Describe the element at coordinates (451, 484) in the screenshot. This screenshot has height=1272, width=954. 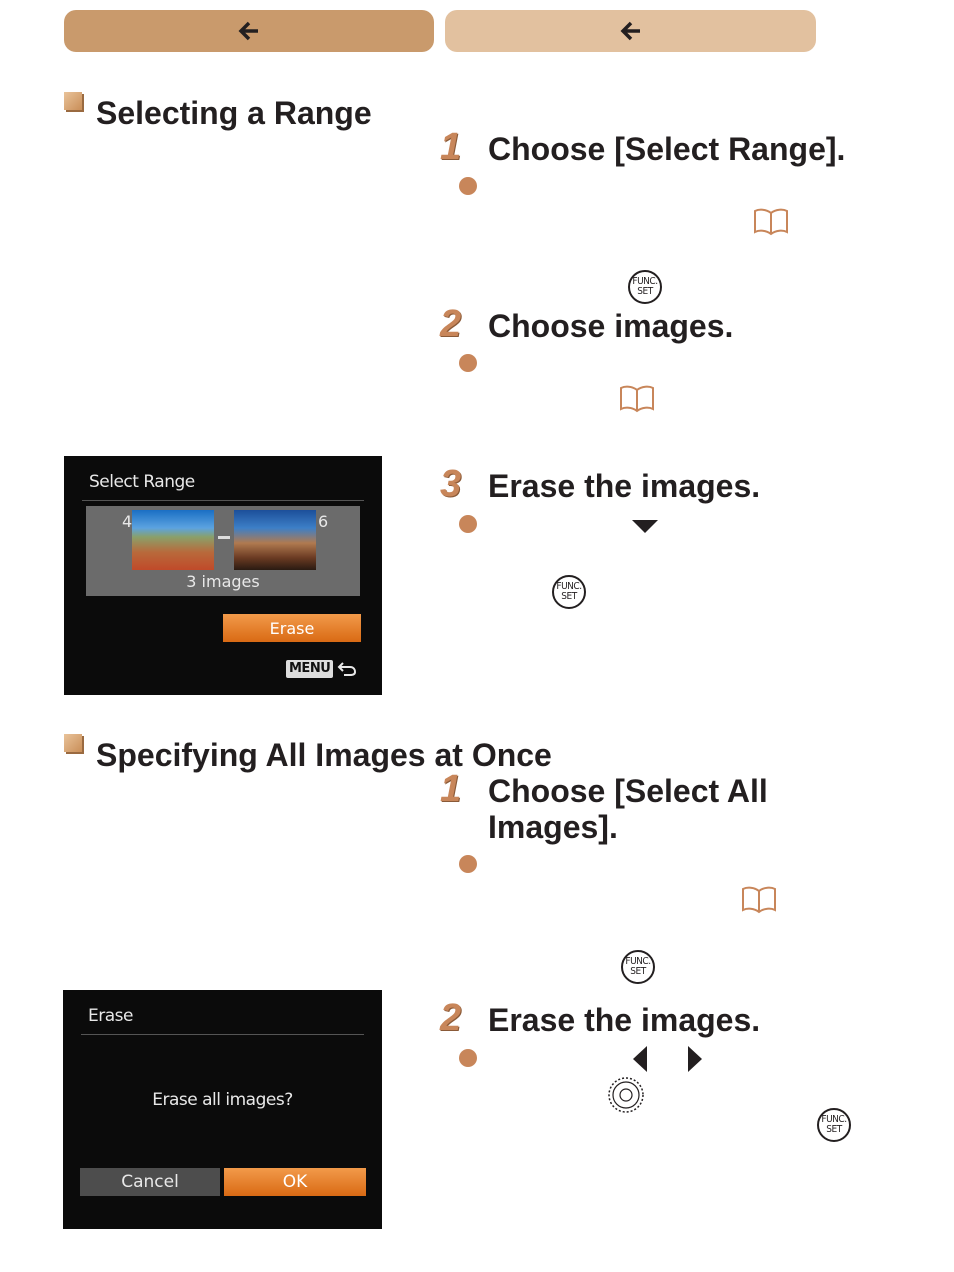
I see `step-number: 3` at that location.